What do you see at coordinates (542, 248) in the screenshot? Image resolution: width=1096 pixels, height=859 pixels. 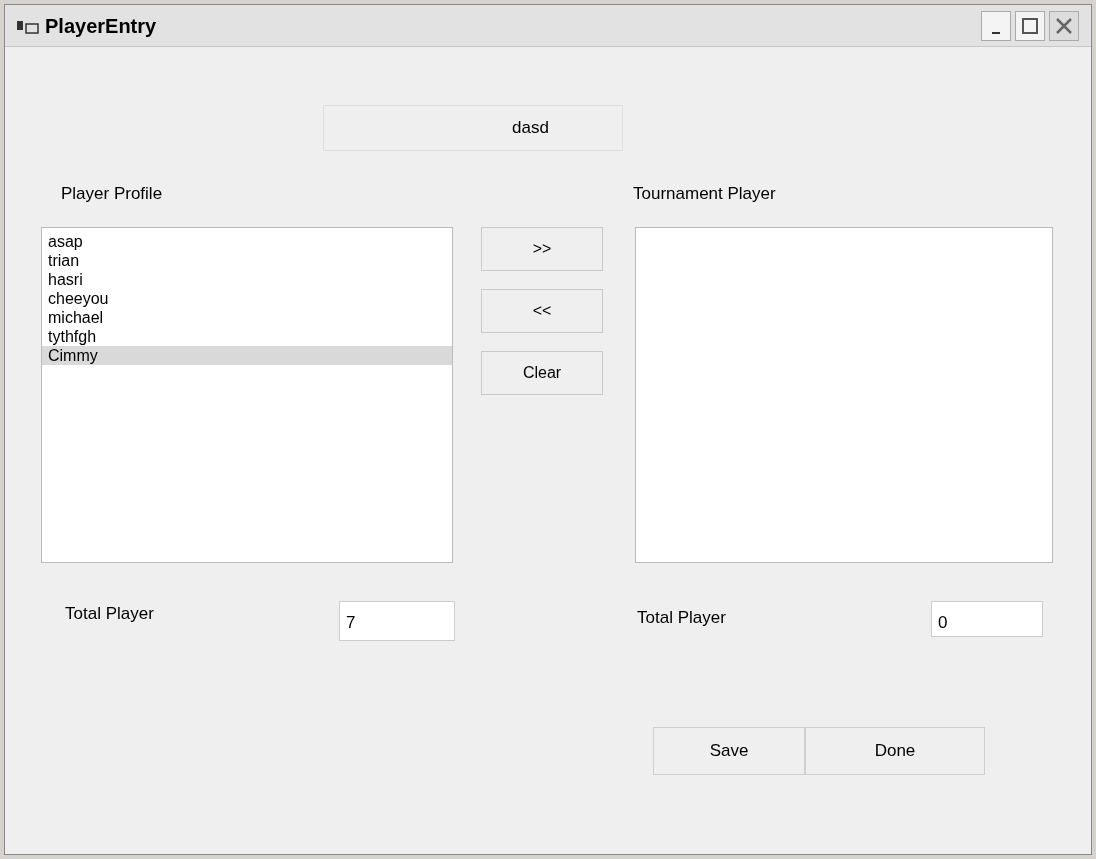 I see `move-button: >>` at bounding box center [542, 248].